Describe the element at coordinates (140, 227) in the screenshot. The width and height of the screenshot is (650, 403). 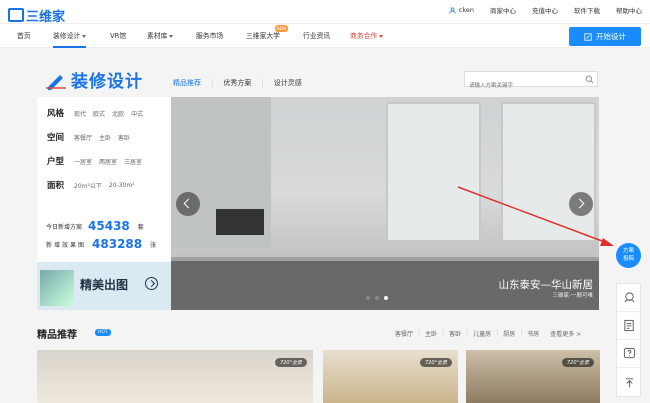
I see `stat-unit: 套` at that location.